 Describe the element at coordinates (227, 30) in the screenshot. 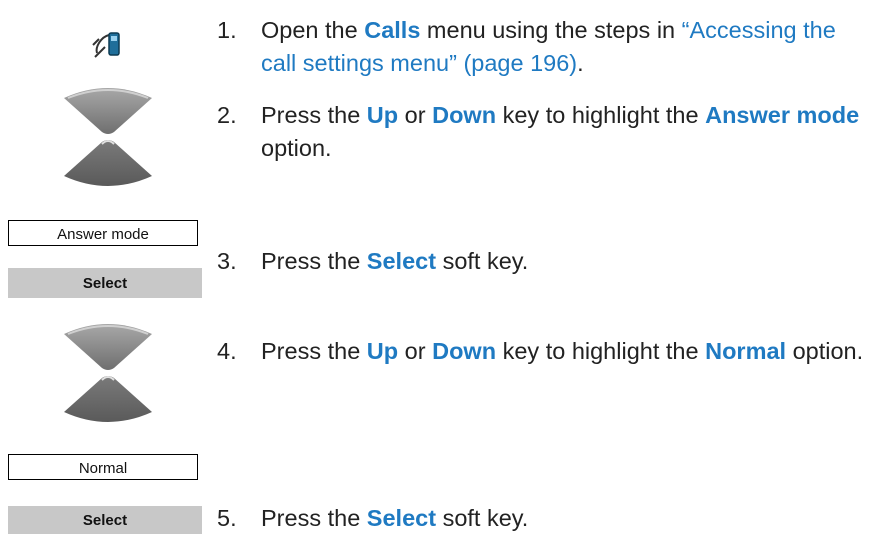

I see `step-number: 1.` at that location.